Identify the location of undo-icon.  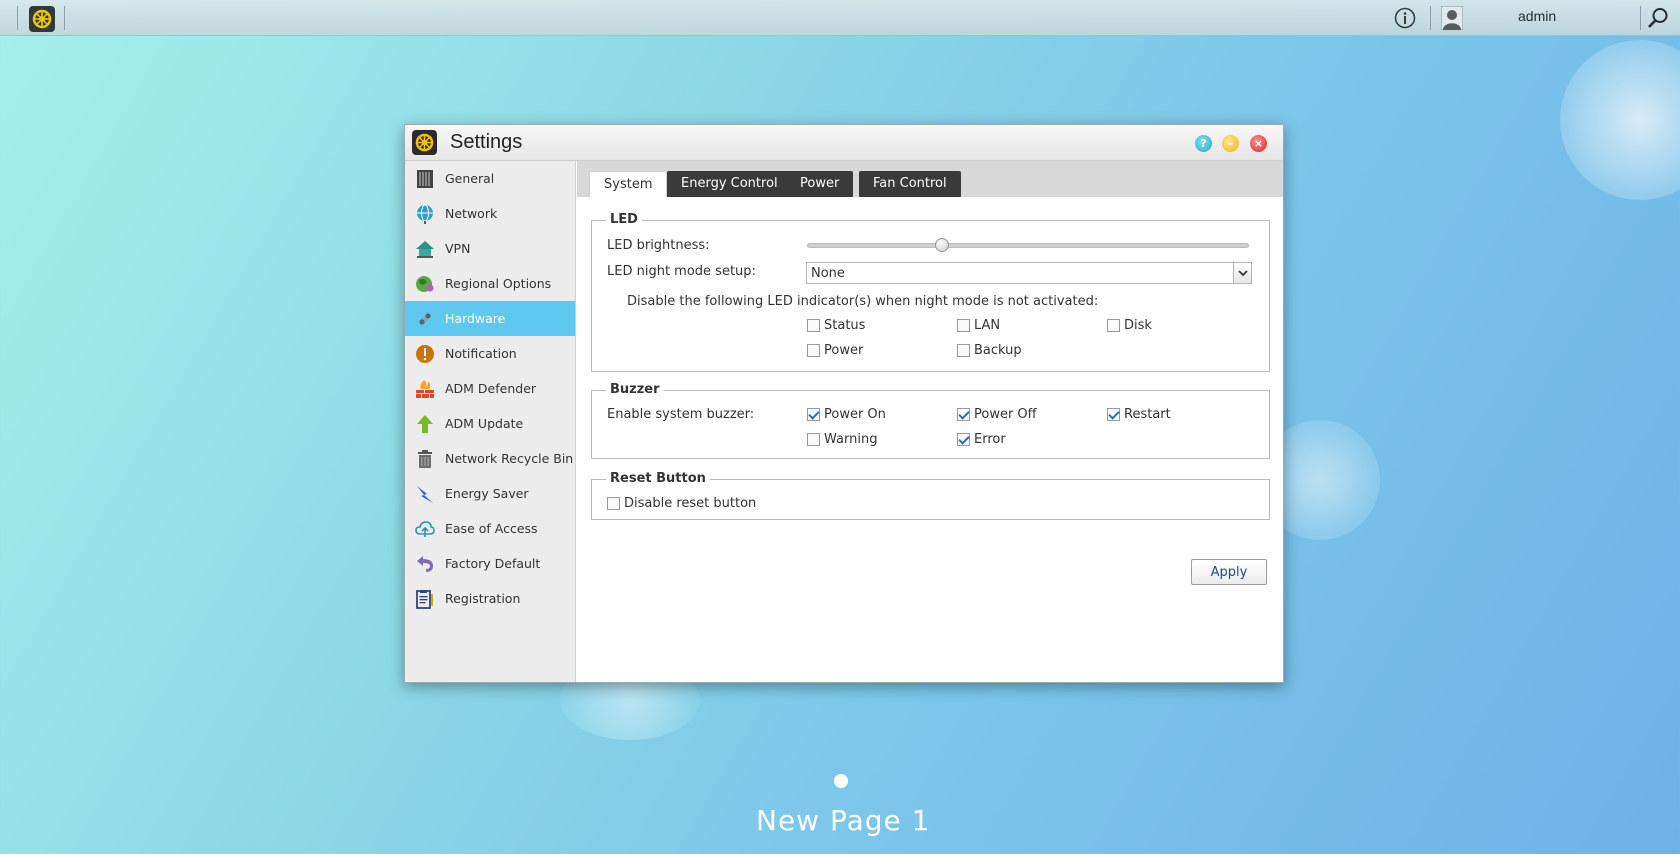
(425, 564).